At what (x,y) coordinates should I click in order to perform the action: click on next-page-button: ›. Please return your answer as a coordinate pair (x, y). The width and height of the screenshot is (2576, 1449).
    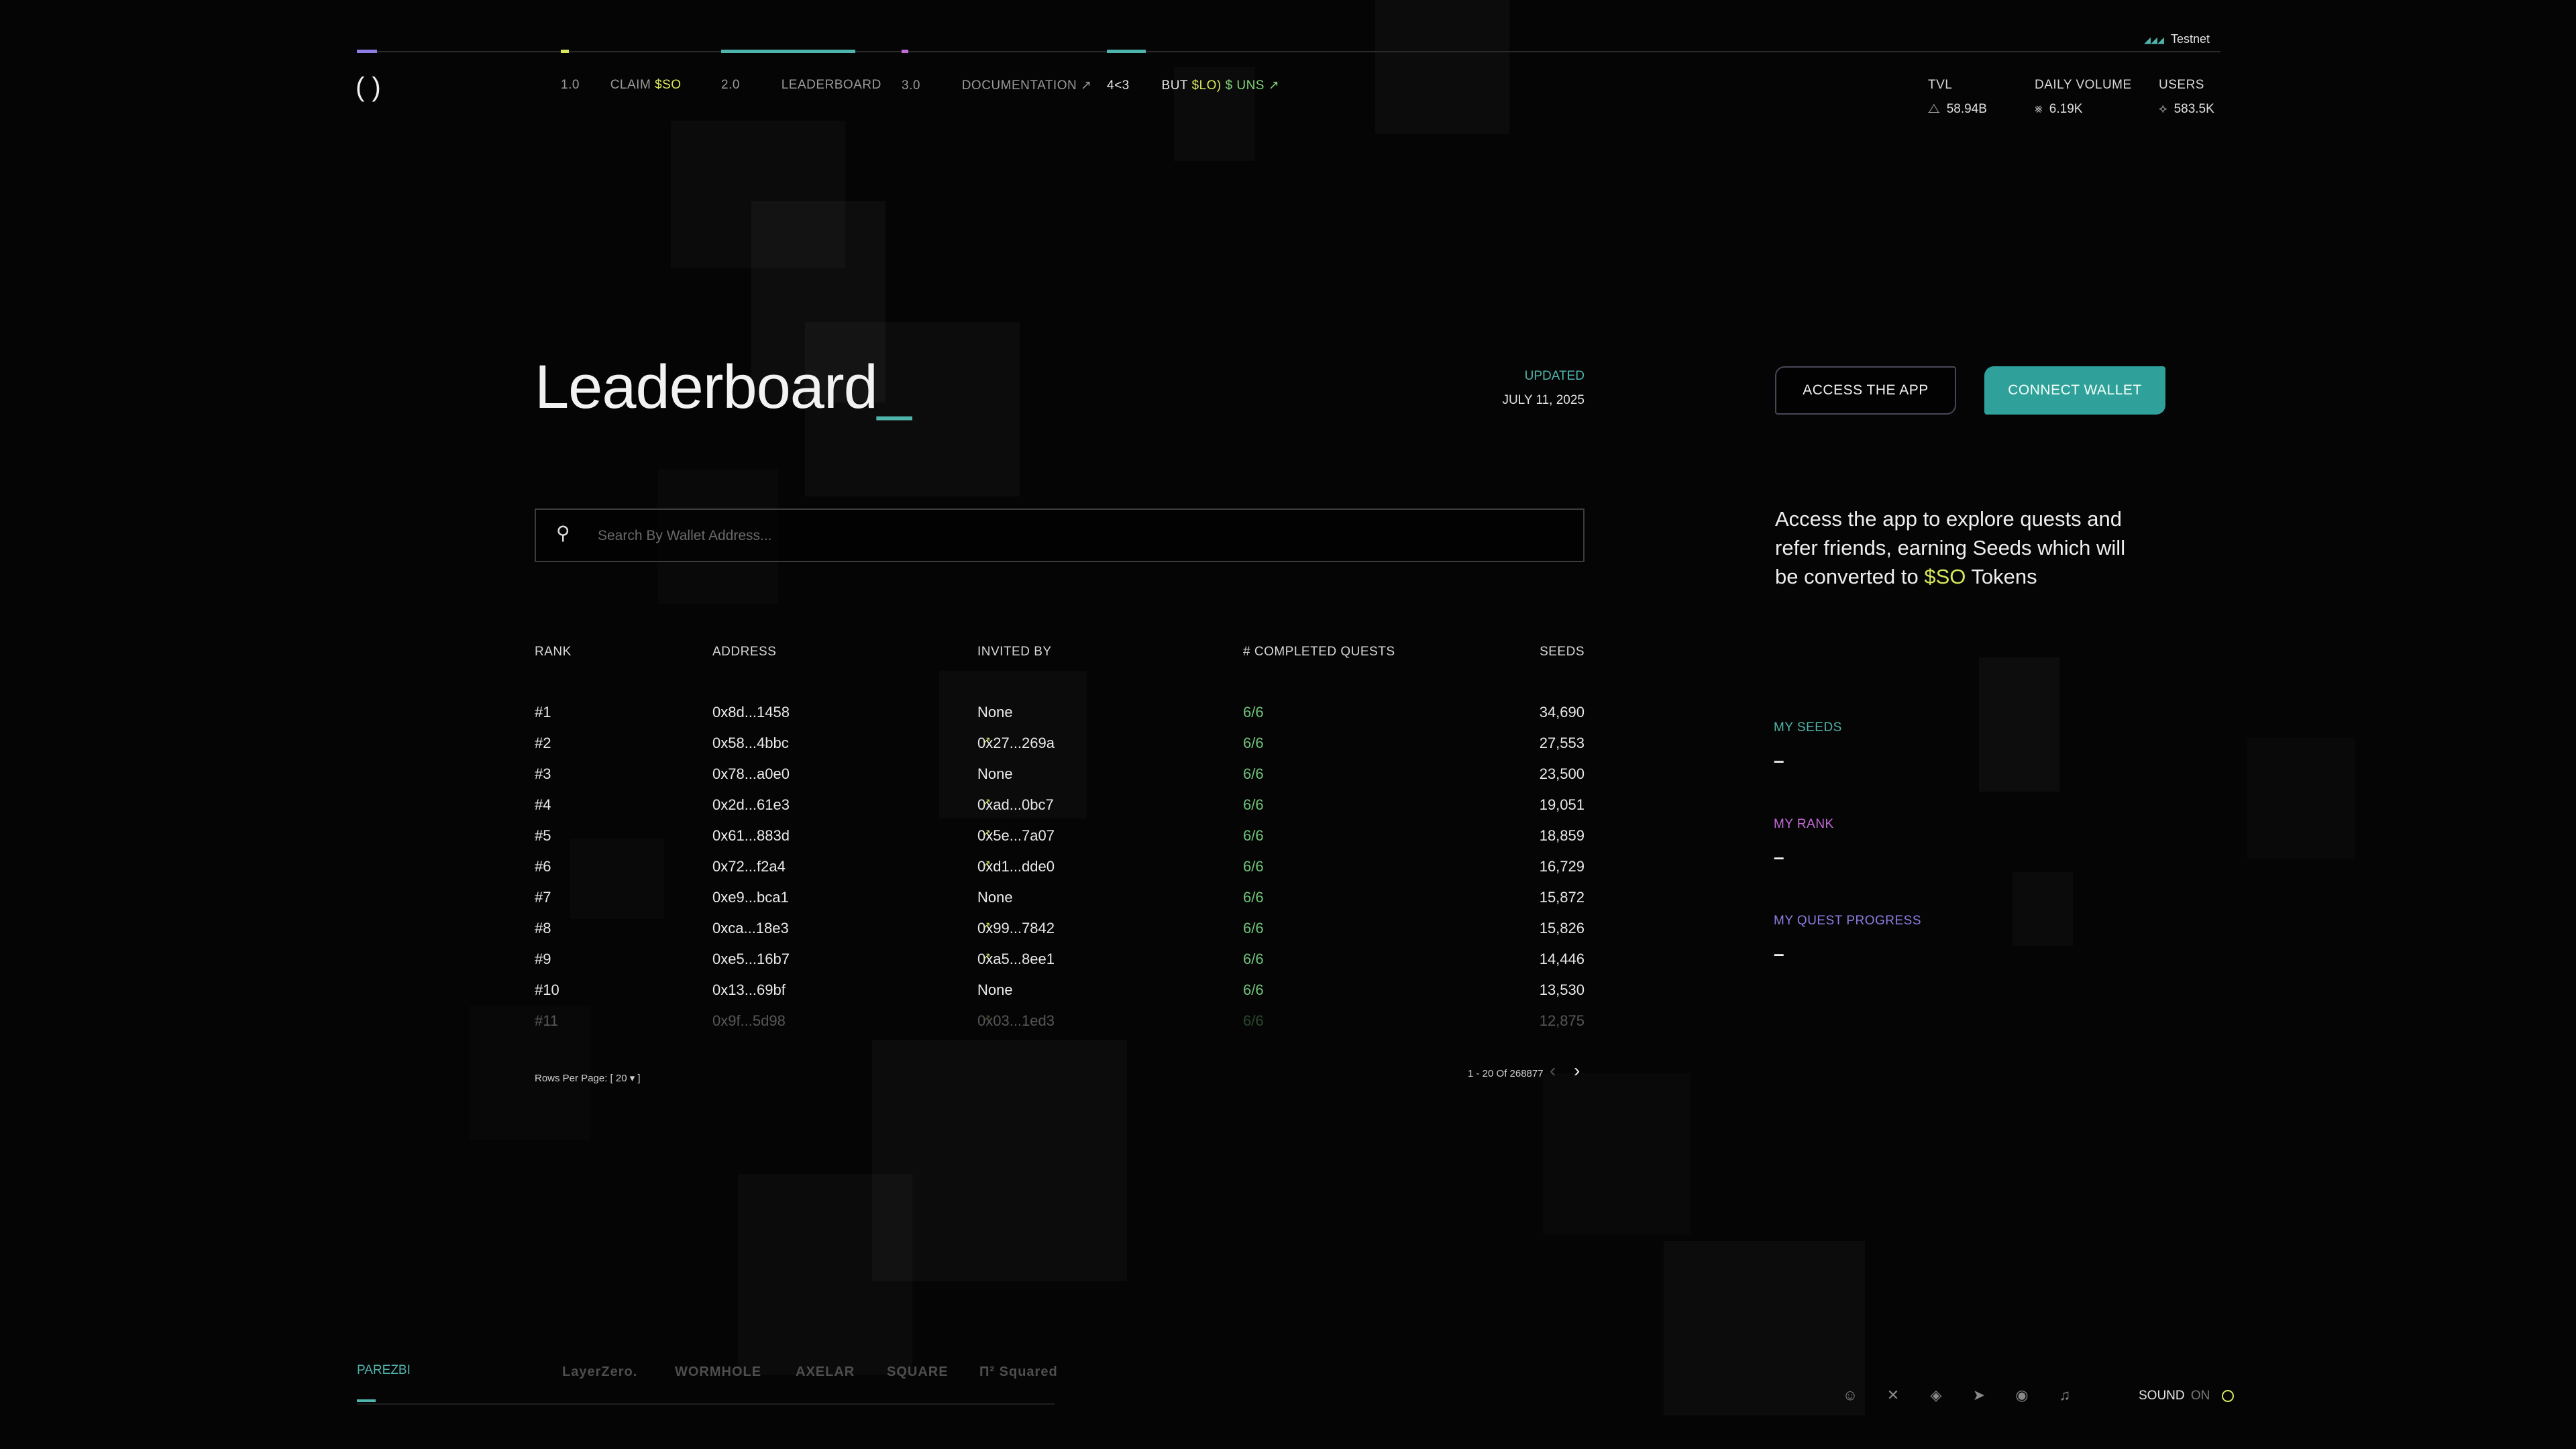
    Looking at the image, I should click on (1577, 1070).